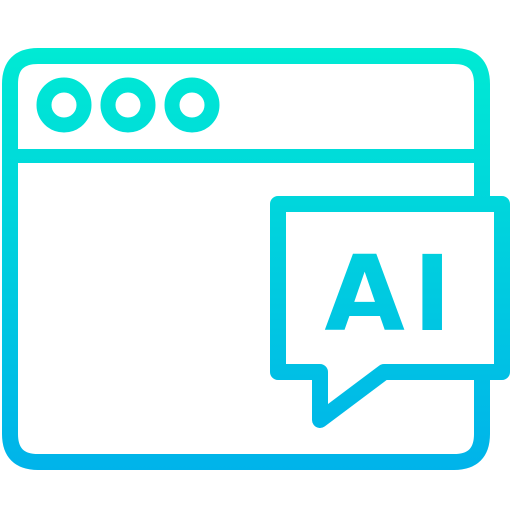 This screenshot has width=512, height=512. What do you see at coordinates (64, 105) in the screenshot?
I see `window-dot-1-icon` at bounding box center [64, 105].